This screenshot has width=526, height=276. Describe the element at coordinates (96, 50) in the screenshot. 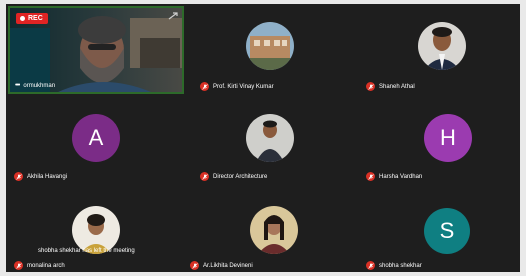

I see `participant-tile-ormukhman: REC ••• ormukhman` at that location.